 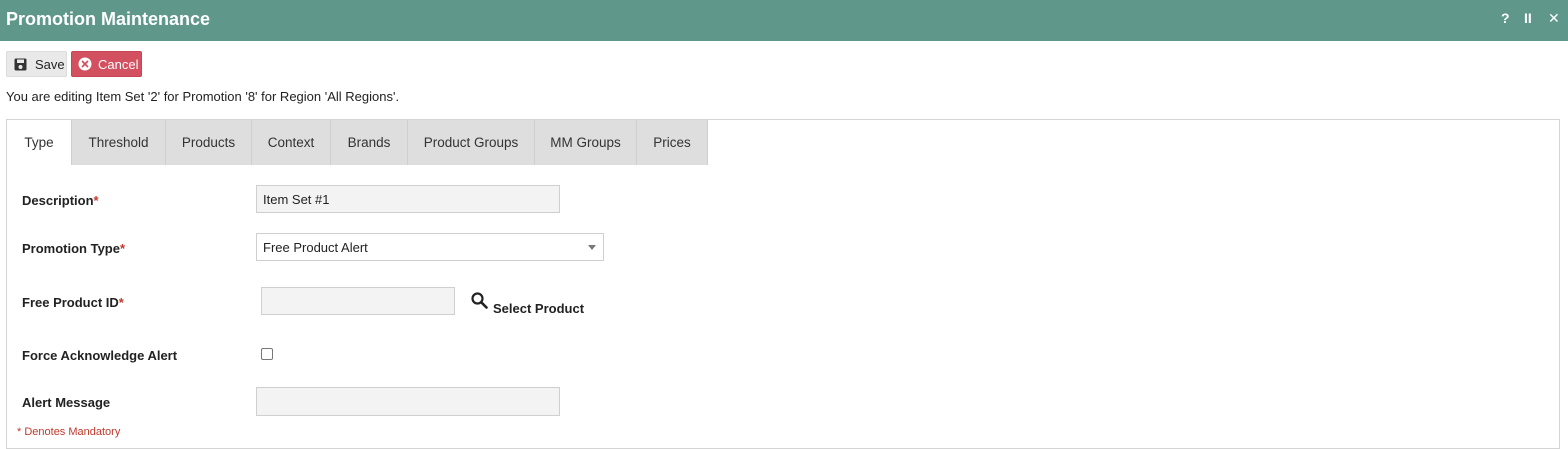 I want to click on floppy-disk-icon, so click(x=20, y=64).